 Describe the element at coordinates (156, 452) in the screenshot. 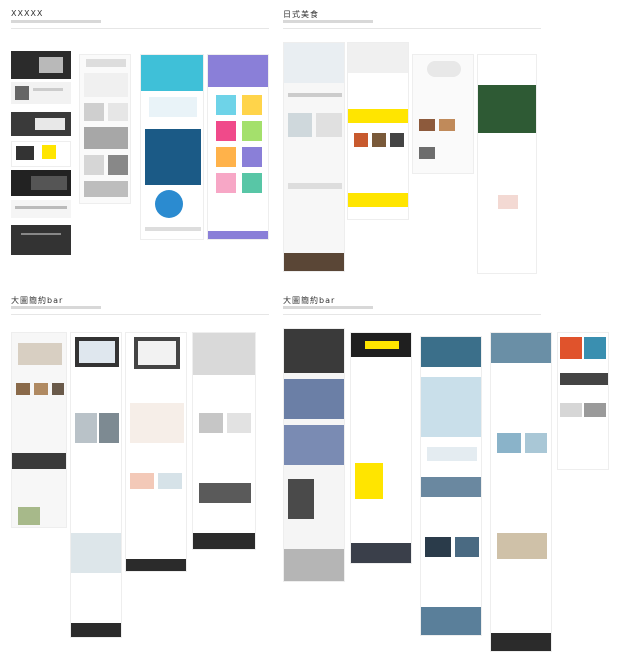

I see `design-thumbnail-desktop` at that location.